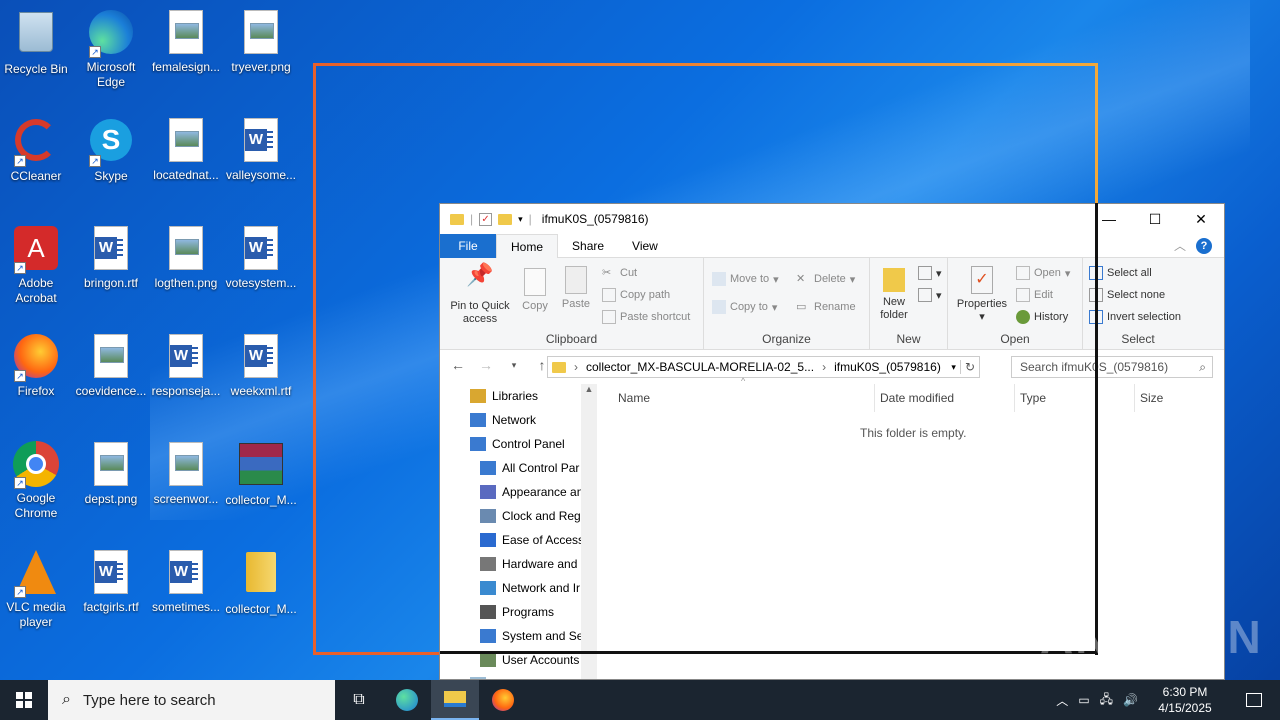 The image size is (1280, 720). What do you see at coordinates (1201, 219) in the screenshot?
I see `close-button: ✕` at bounding box center [1201, 219].